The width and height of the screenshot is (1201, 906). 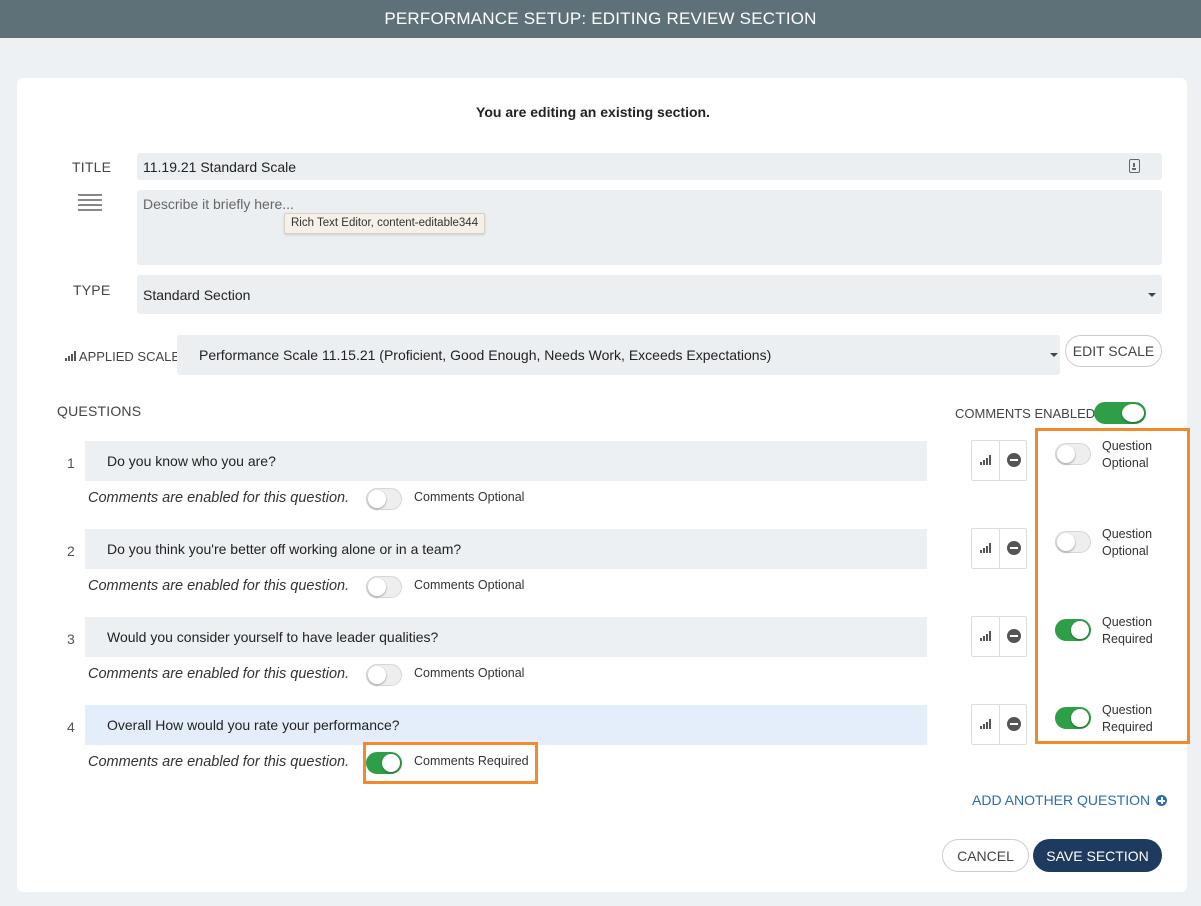 I want to click on add-question-link: ADD ANOTHER QUESTION, so click(x=1070, y=800).